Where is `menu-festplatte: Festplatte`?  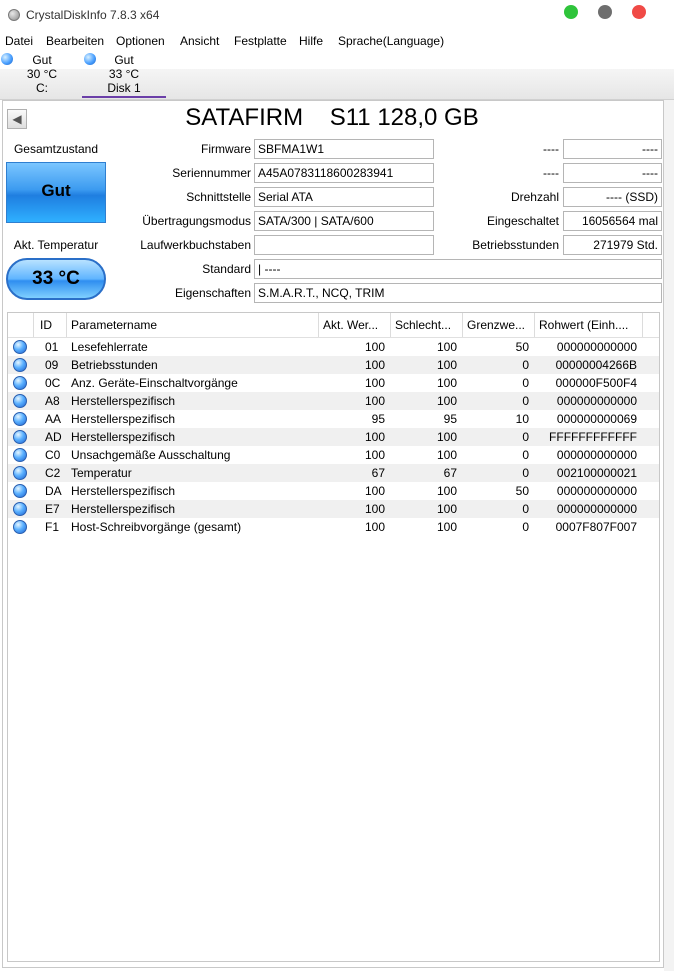
menu-festplatte: Festplatte is located at coordinates (260, 41).